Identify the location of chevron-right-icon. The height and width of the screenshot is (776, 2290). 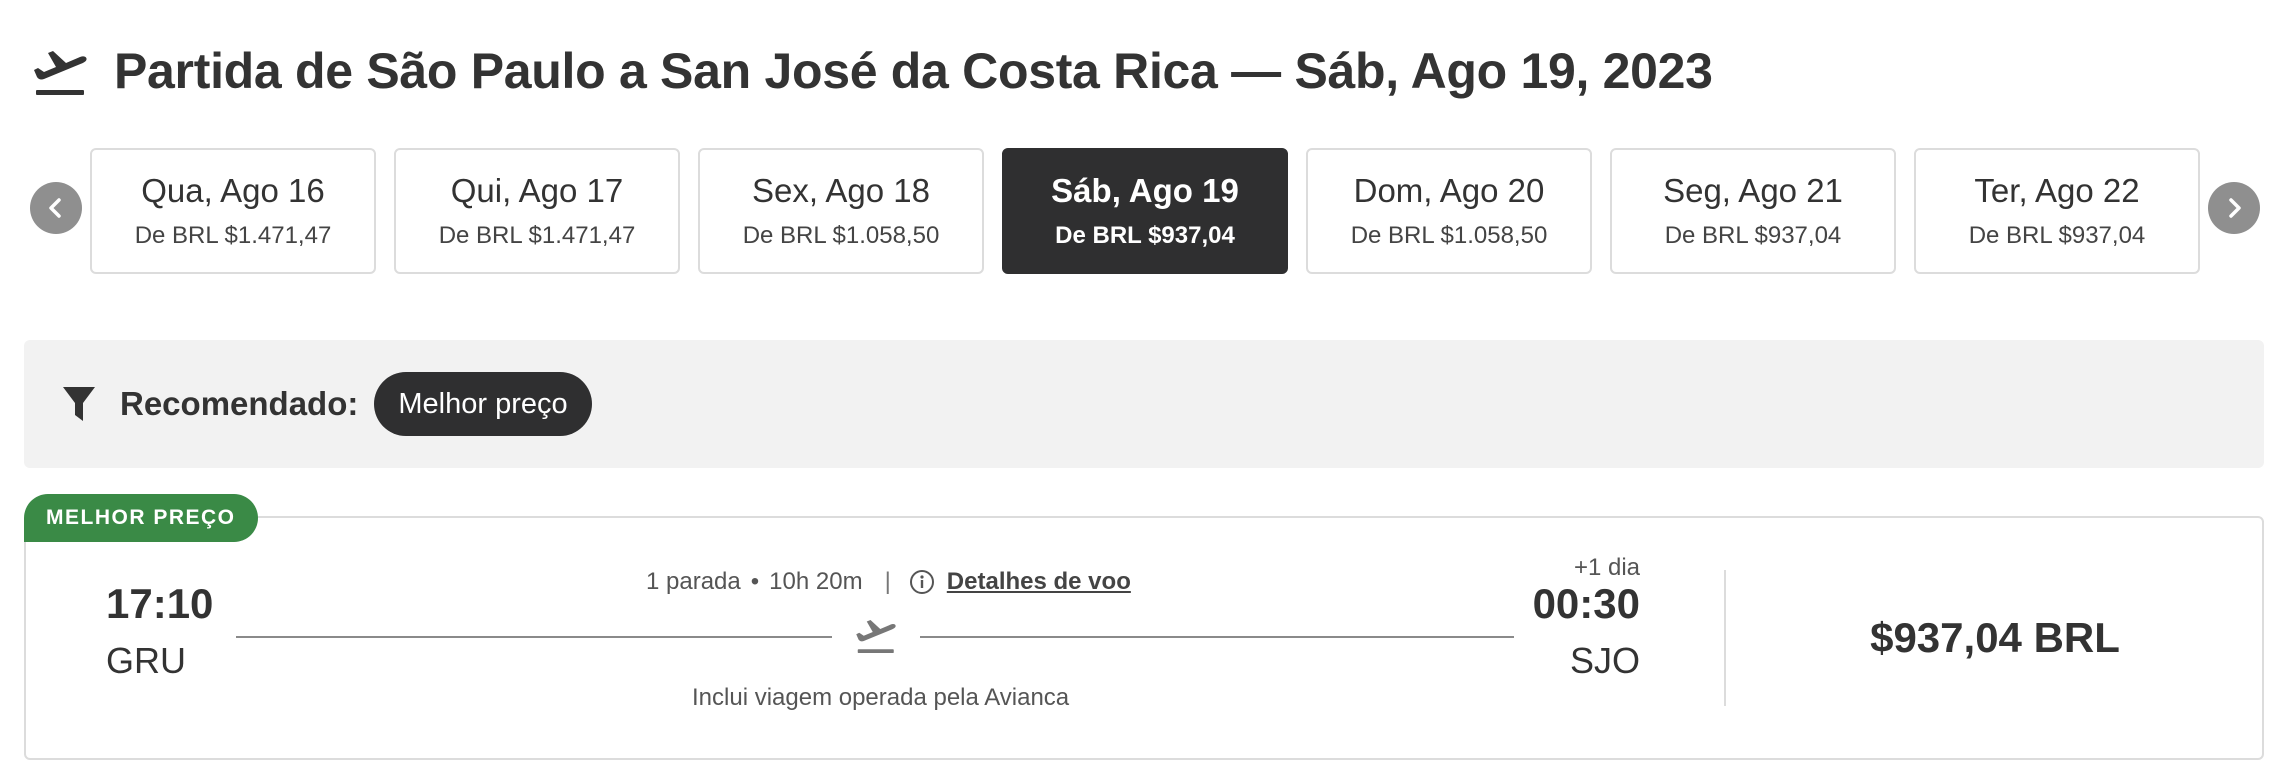
(2235, 208).